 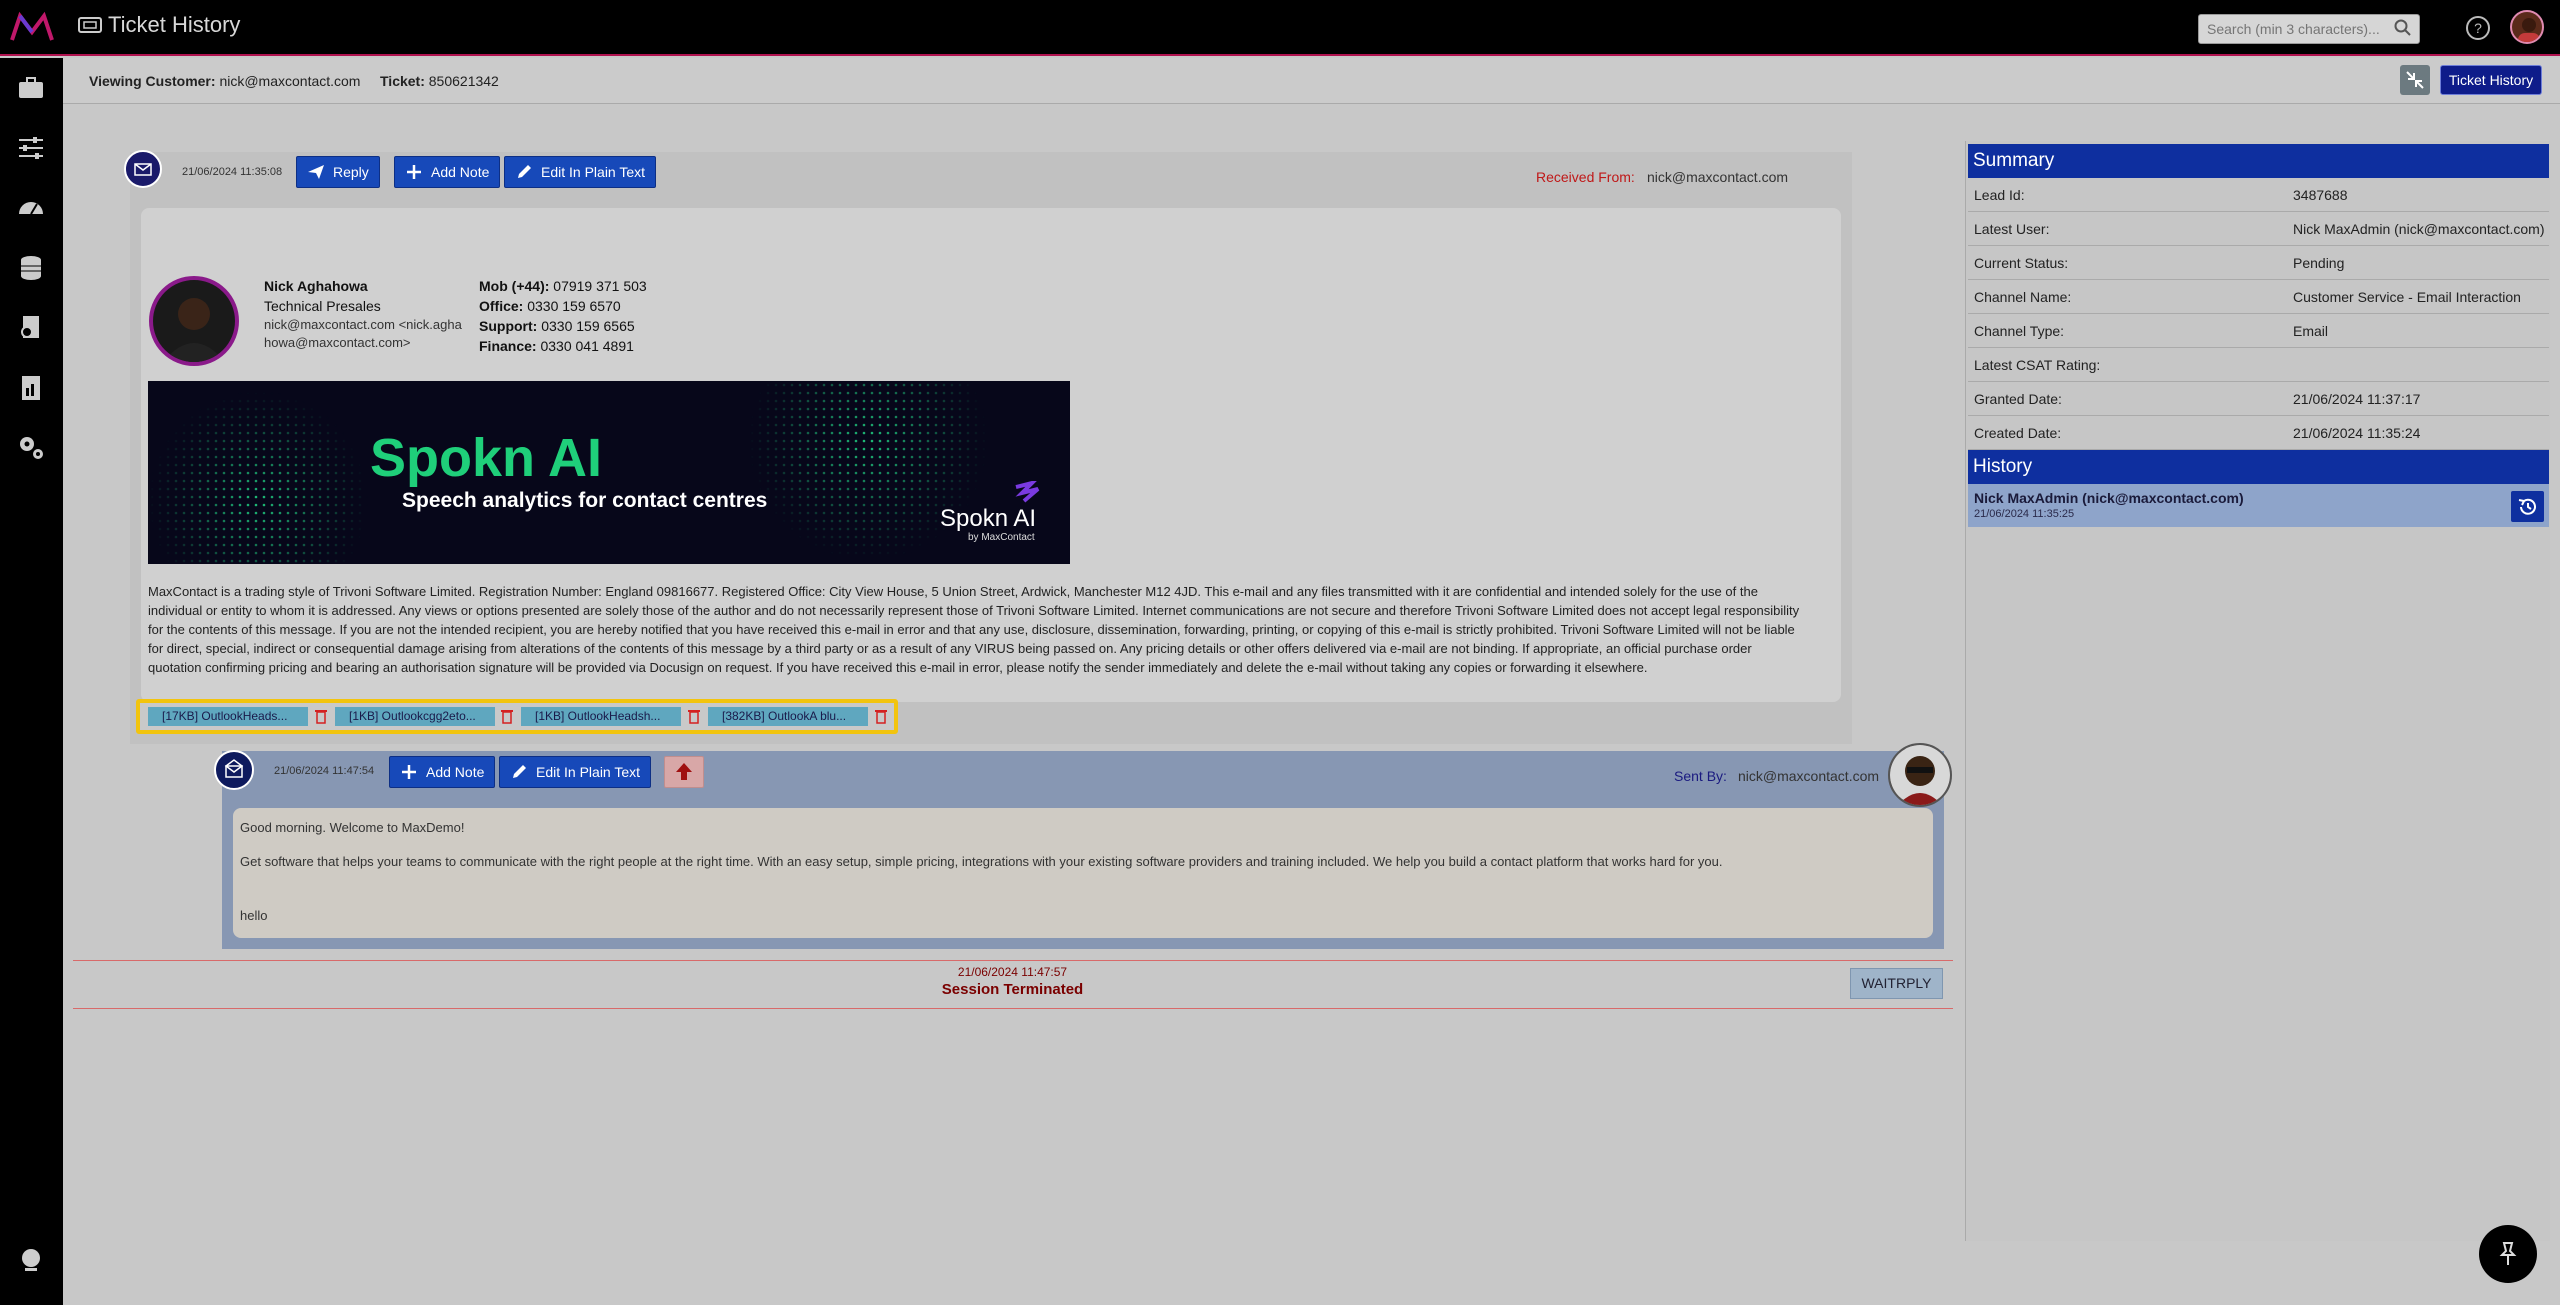 I want to click on signature-name: Nick Aghahowa, so click(x=316, y=286).